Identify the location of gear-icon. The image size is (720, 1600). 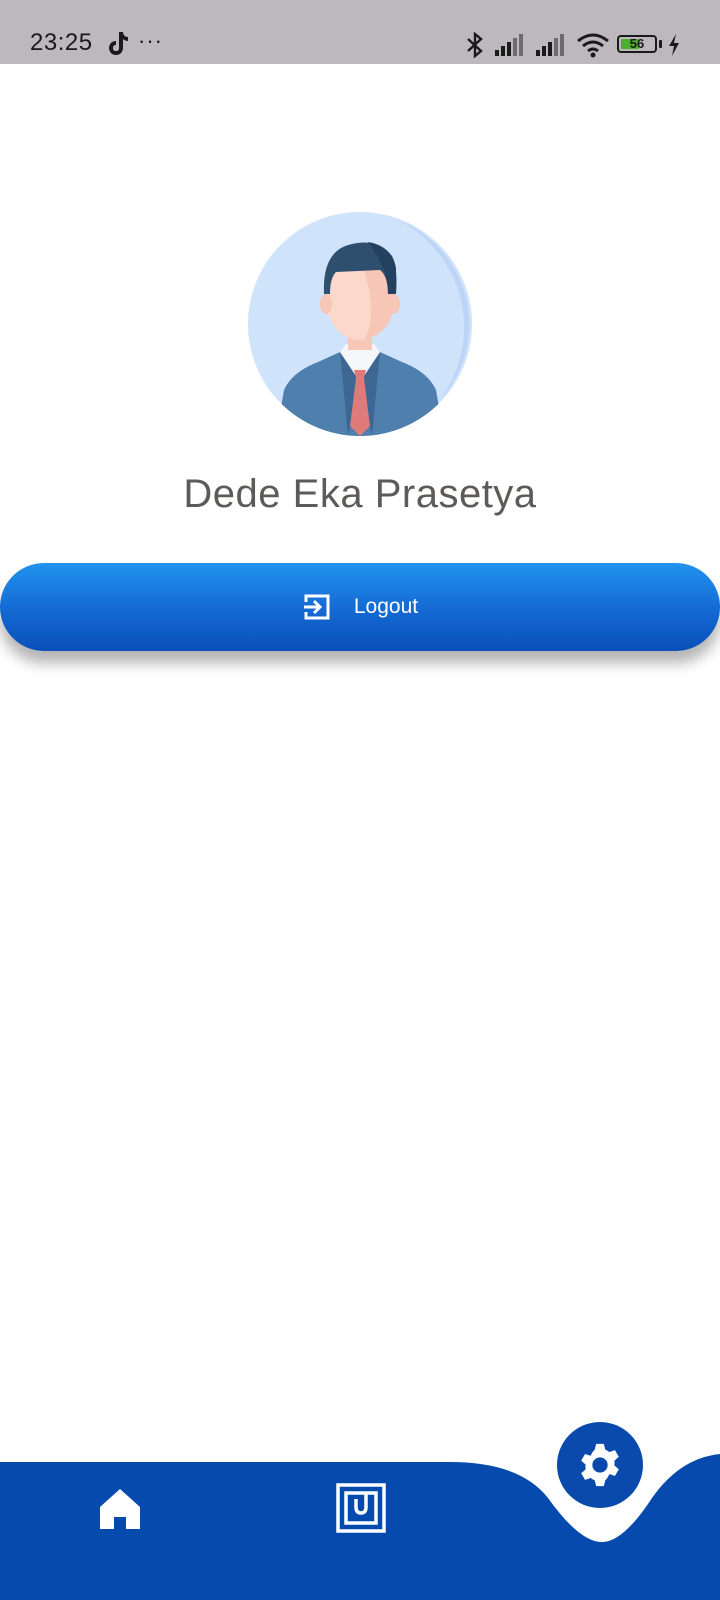
(600, 1465).